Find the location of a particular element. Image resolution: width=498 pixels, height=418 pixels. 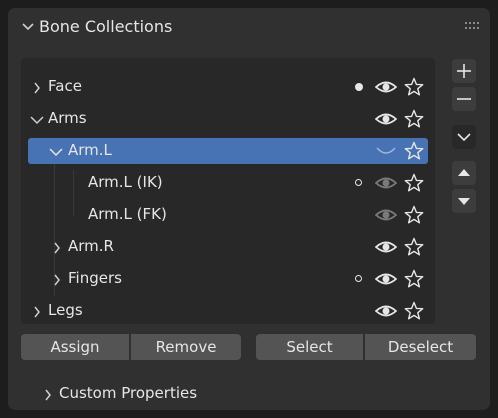

tree-row-label: Arm.L (FK) is located at coordinates (127, 214).